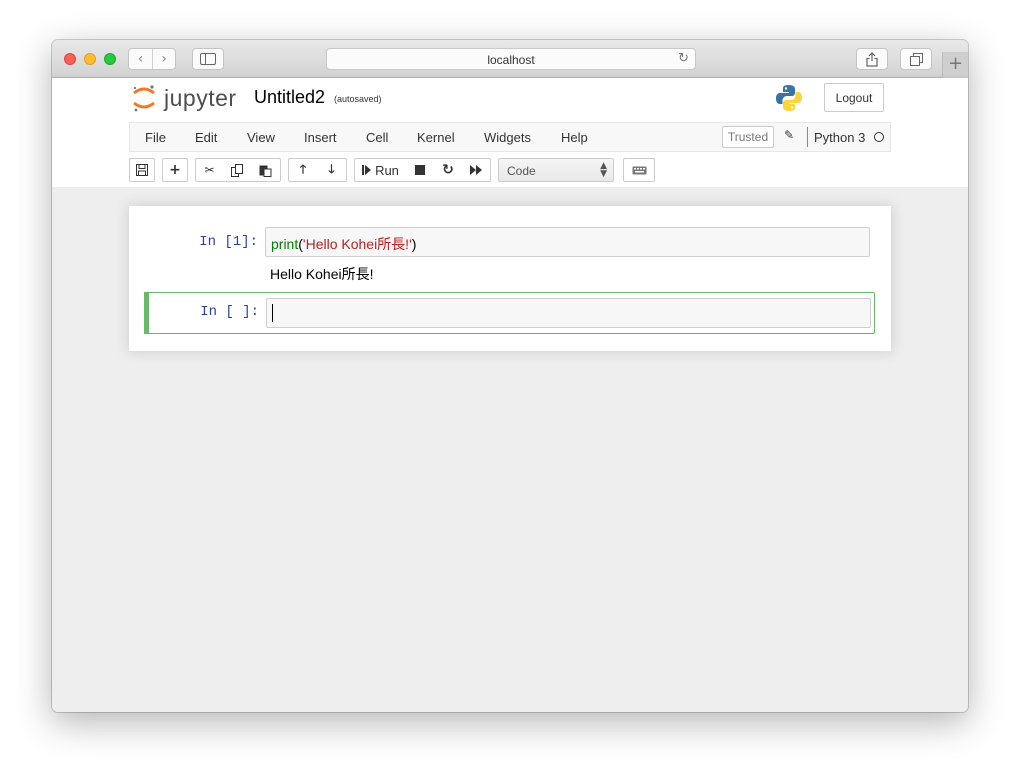 This screenshot has height=774, width=1024. I want to click on cut-button: ✂, so click(209, 170).